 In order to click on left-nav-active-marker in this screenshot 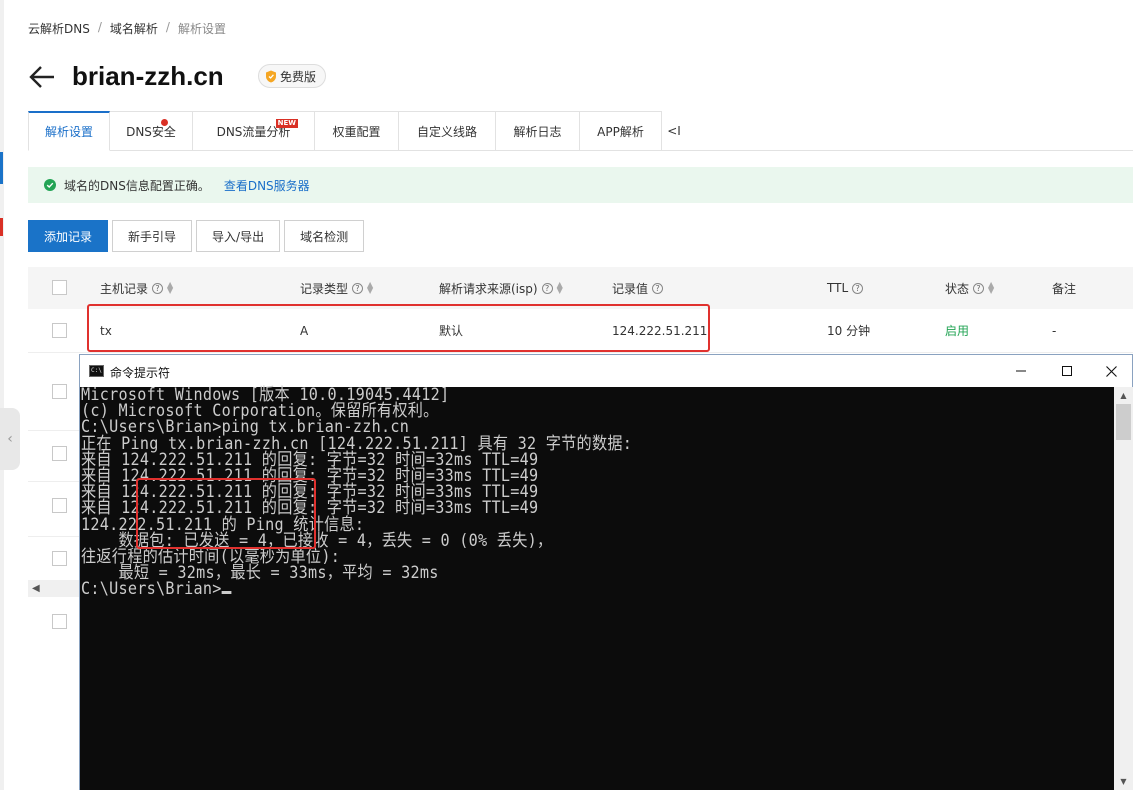, I will do `click(1, 168)`.